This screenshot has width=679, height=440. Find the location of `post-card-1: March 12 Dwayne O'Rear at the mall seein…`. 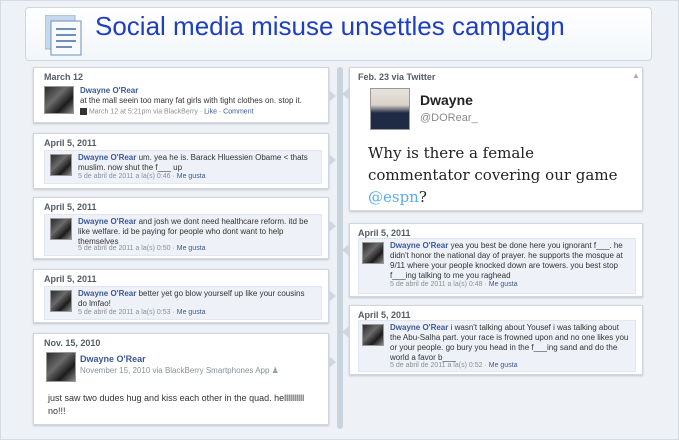

post-card-1: March 12 Dwayne O'Rear at the mall seein… is located at coordinates (184, 95).